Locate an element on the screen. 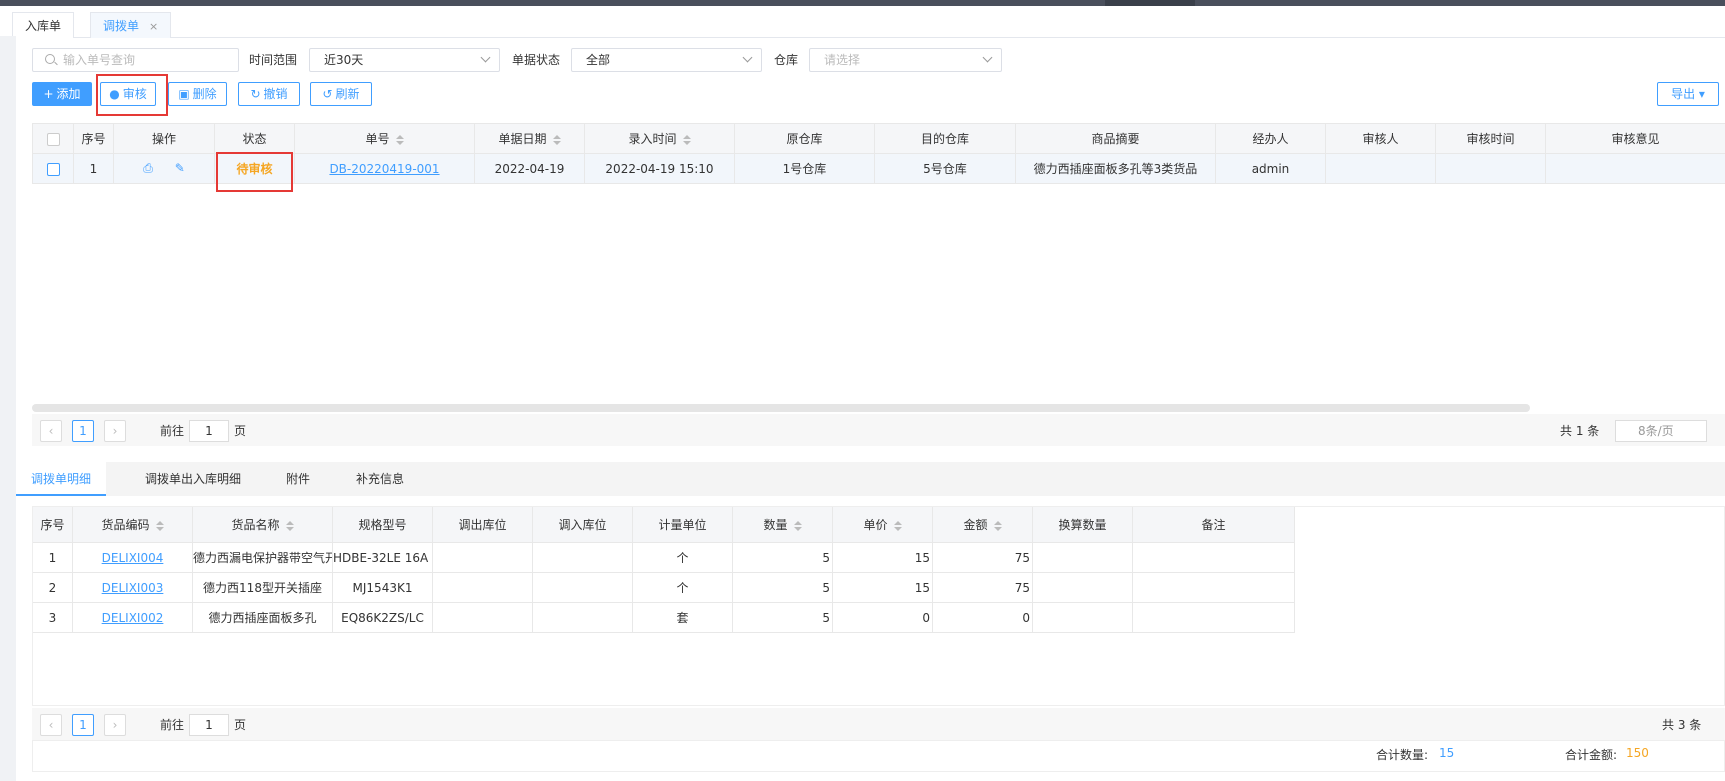 The image size is (1725, 781). cell-spec: MJ1543K1 is located at coordinates (382, 587).